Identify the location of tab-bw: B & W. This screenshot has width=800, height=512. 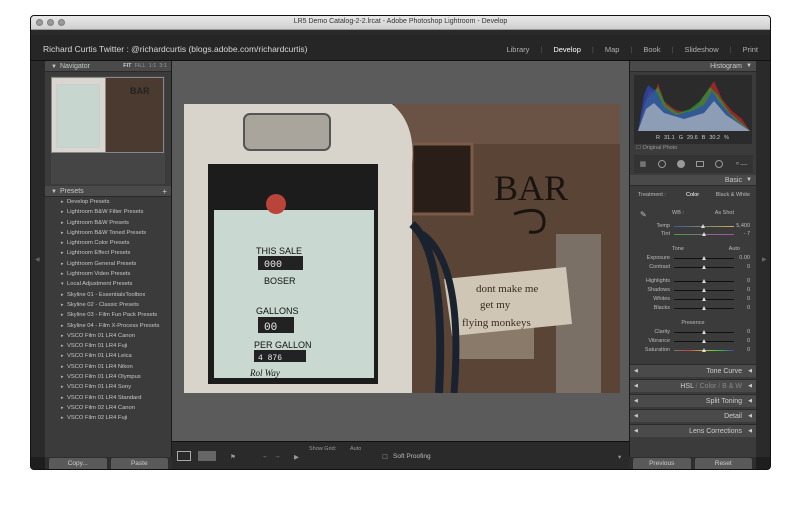
(732, 386).